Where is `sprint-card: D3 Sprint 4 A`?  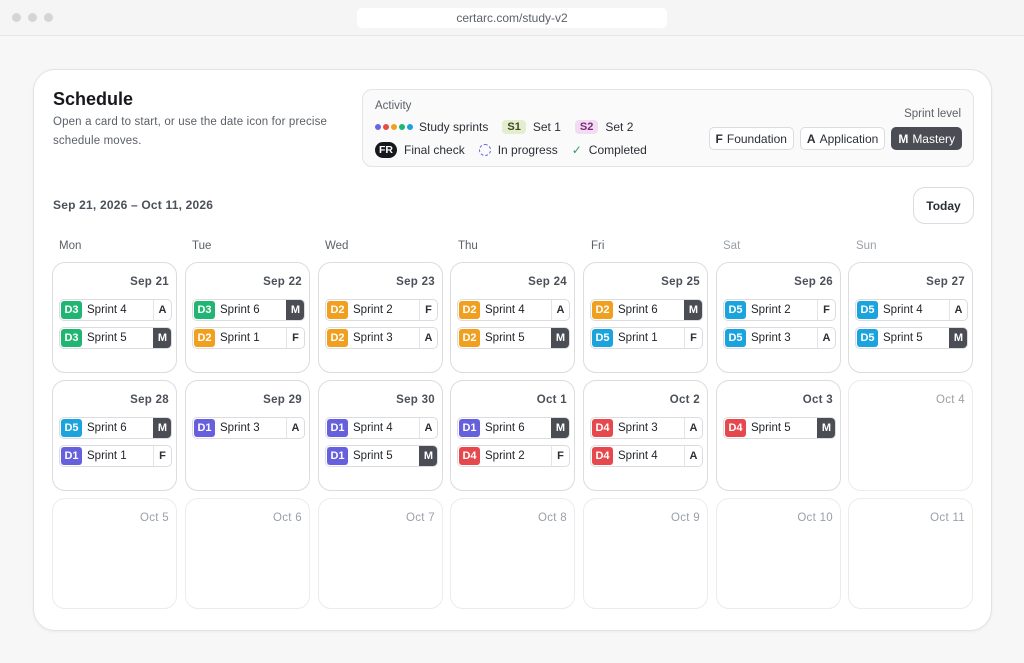 sprint-card: D3 Sprint 4 A is located at coordinates (115, 310).